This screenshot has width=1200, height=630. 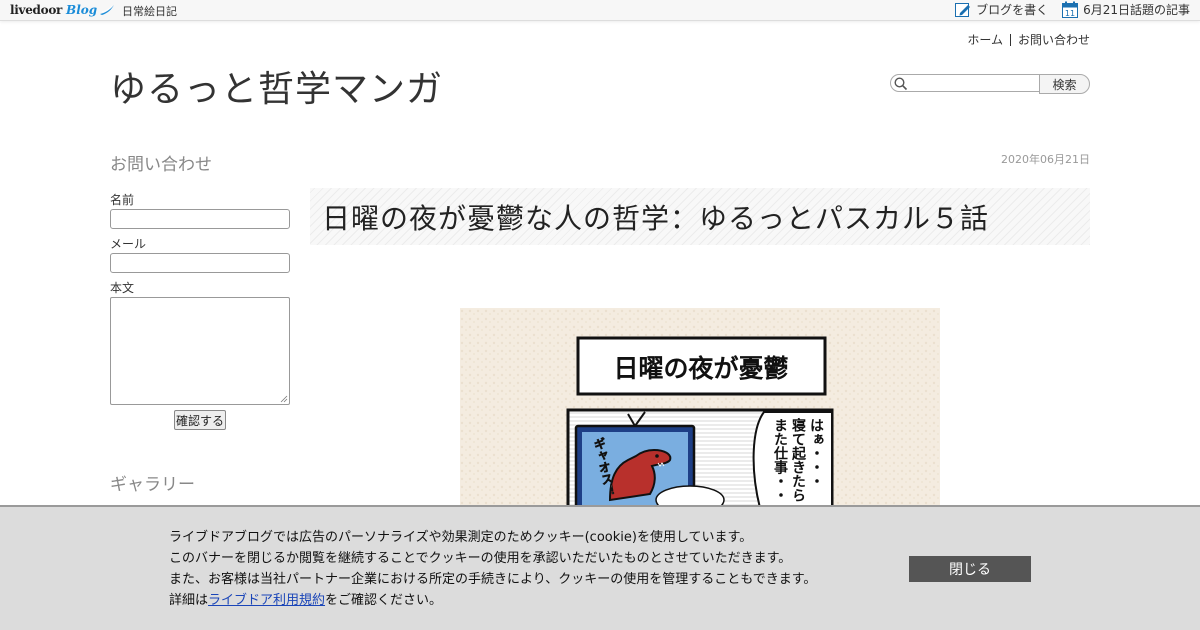 I want to click on mail-field, so click(x=200, y=263).